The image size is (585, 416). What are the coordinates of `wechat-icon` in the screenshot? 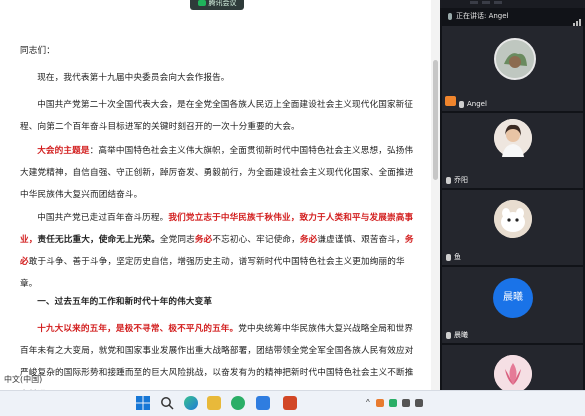 It's located at (238, 403).